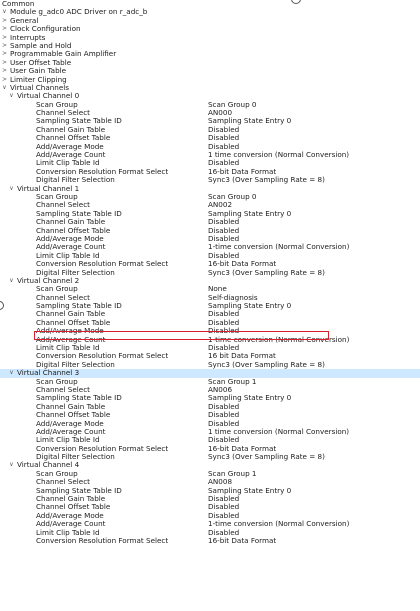 The image size is (420, 611). What do you see at coordinates (210, 80) in the screenshot?
I see `tree-node-limiter-clipping: > Limiter Clipping` at bounding box center [210, 80].